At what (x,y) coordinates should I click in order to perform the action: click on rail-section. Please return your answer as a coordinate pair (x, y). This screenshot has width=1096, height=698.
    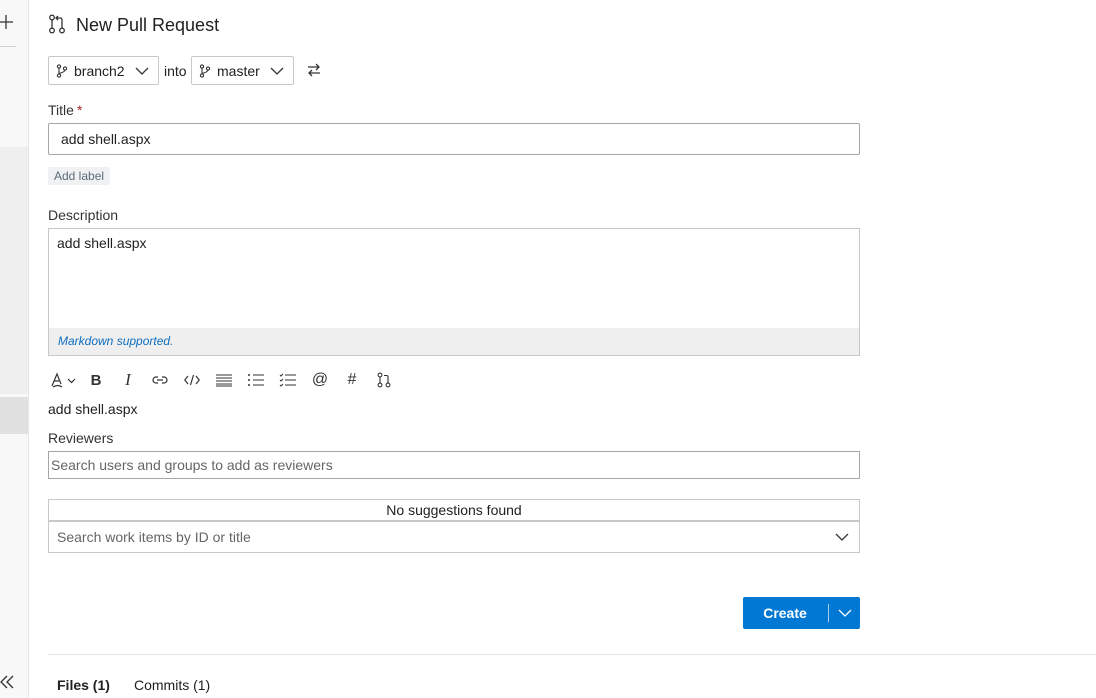
    Looking at the image, I should click on (14, 270).